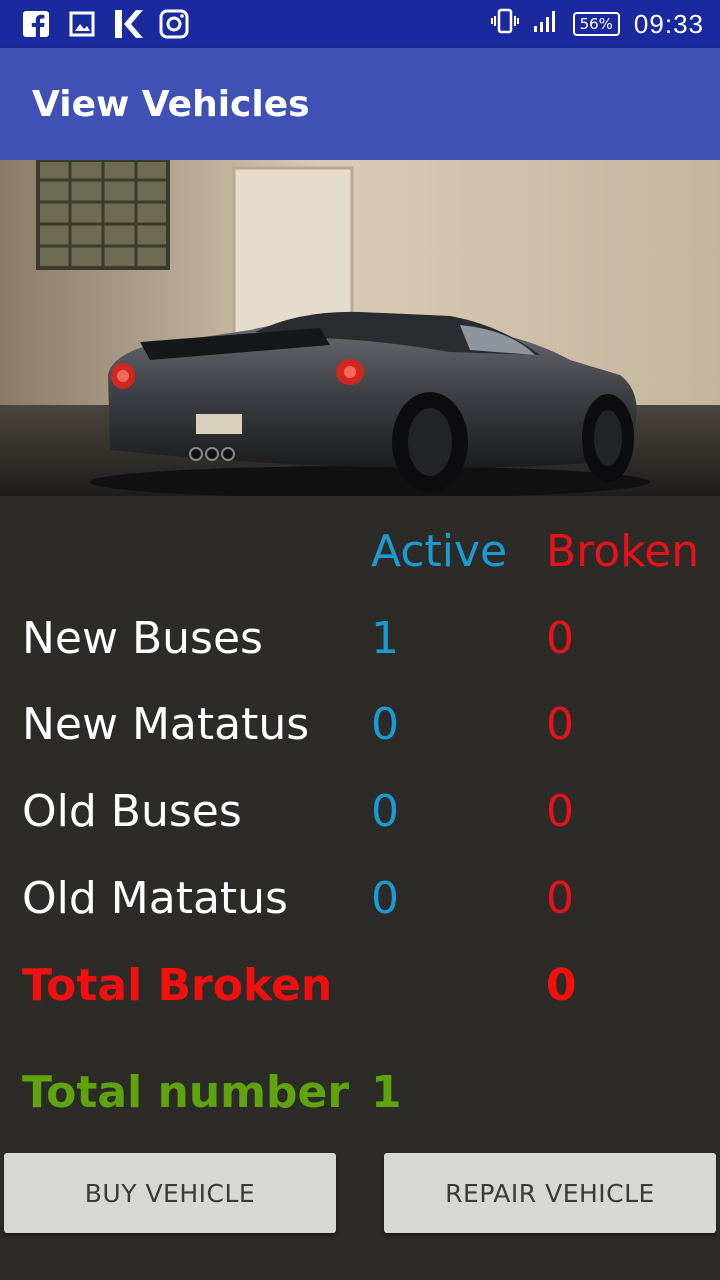 This screenshot has width=720, height=1280. Describe the element at coordinates (561, 985) in the screenshot. I see `total-broken-value: 0` at that location.